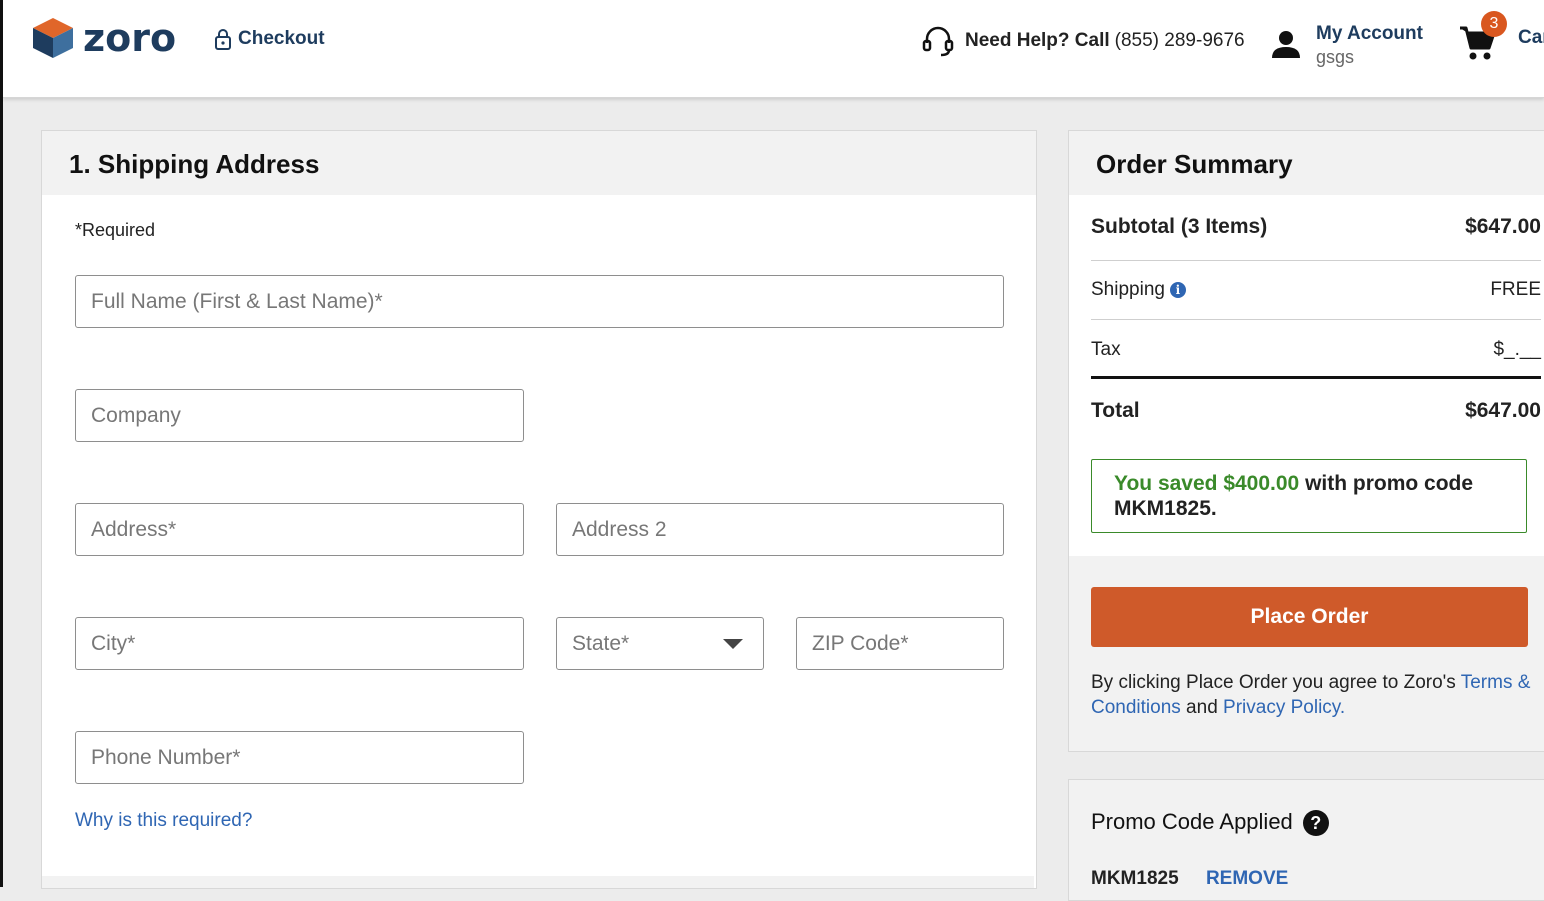 Image resolution: width=1544 pixels, height=901 pixels. Describe the element at coordinates (115, 230) in the screenshot. I see `required-note: *Required` at that location.